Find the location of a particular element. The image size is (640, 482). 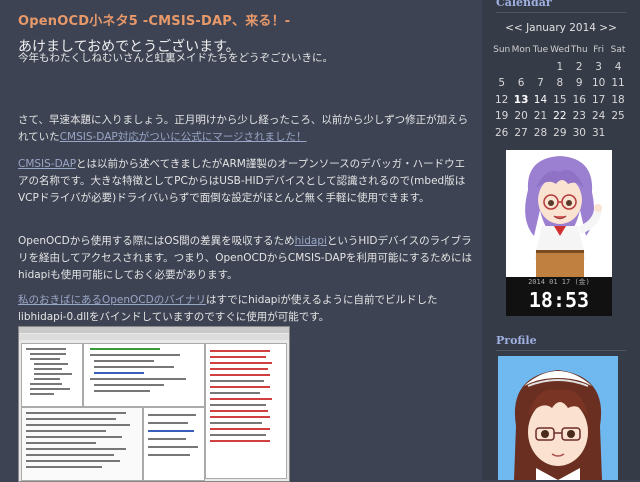

calendar-heading: Calendar is located at coordinates (524, 4).